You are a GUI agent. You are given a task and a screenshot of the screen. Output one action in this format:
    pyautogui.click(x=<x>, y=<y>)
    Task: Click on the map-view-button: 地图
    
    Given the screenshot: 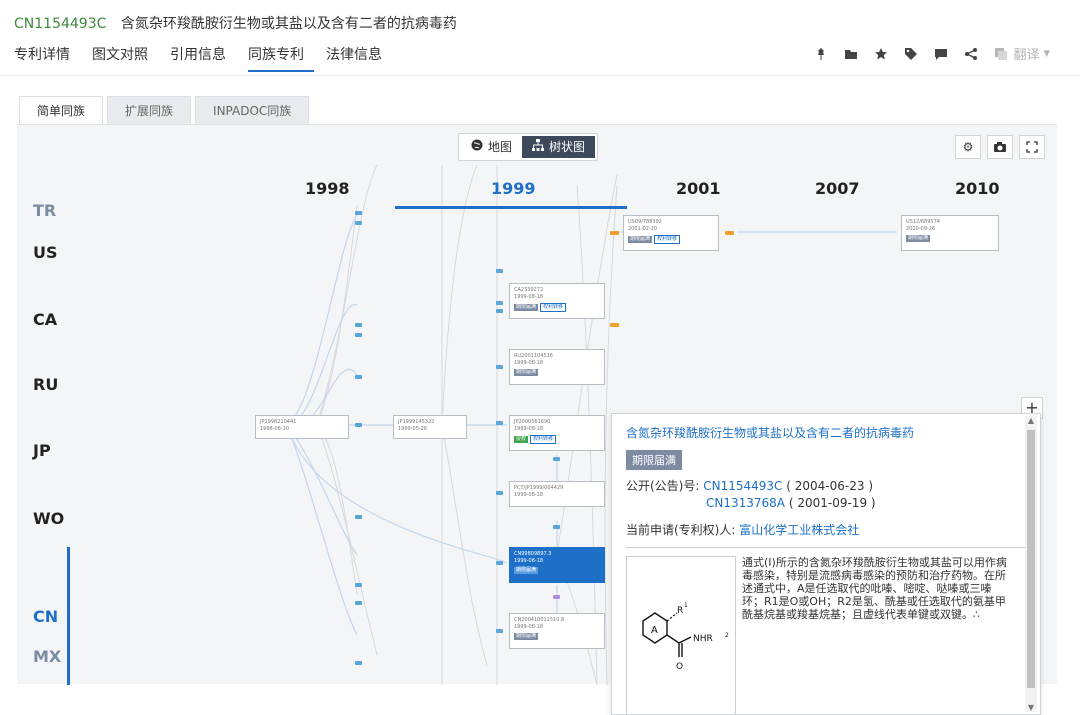 What is the action you would take?
    pyautogui.click(x=491, y=147)
    